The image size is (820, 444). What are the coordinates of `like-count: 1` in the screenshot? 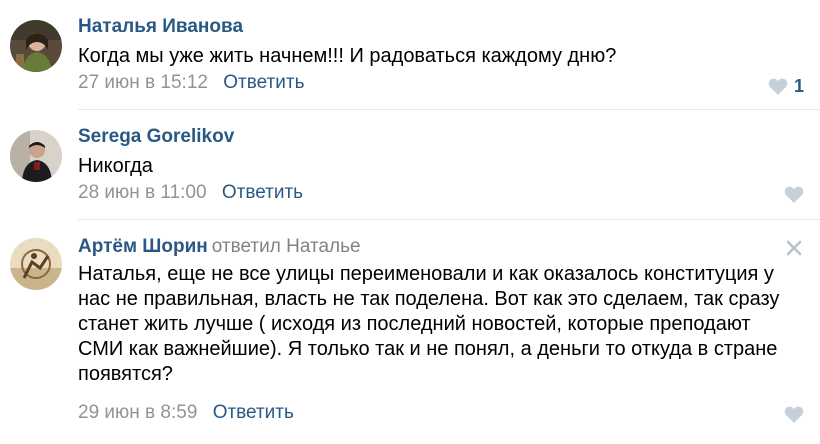 It's located at (798, 86).